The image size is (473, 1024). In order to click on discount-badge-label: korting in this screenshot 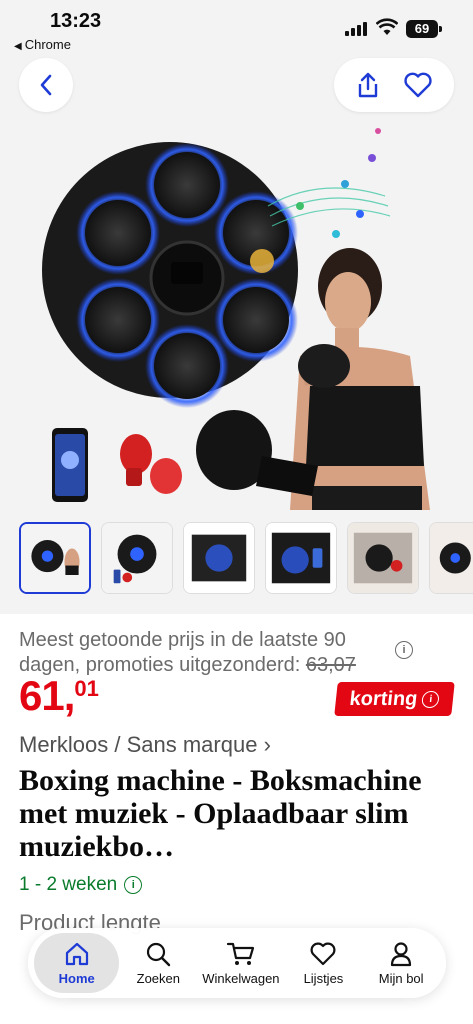, I will do `click(383, 698)`.